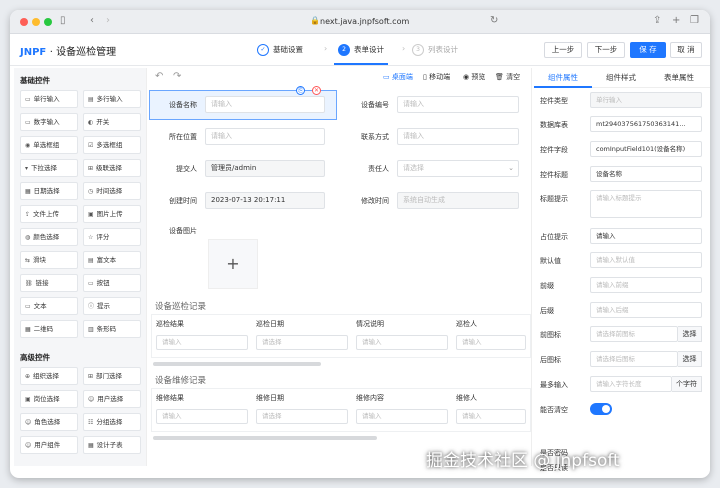 The width and height of the screenshot is (720, 488). What do you see at coordinates (494, 21) in the screenshot?
I see `reload-icon: ↻` at bounding box center [494, 21].